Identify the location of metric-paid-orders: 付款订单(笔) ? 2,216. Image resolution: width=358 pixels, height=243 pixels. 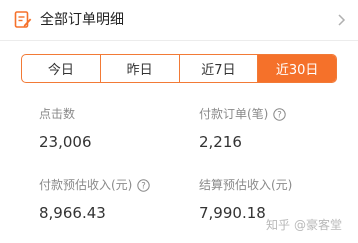
(243, 129).